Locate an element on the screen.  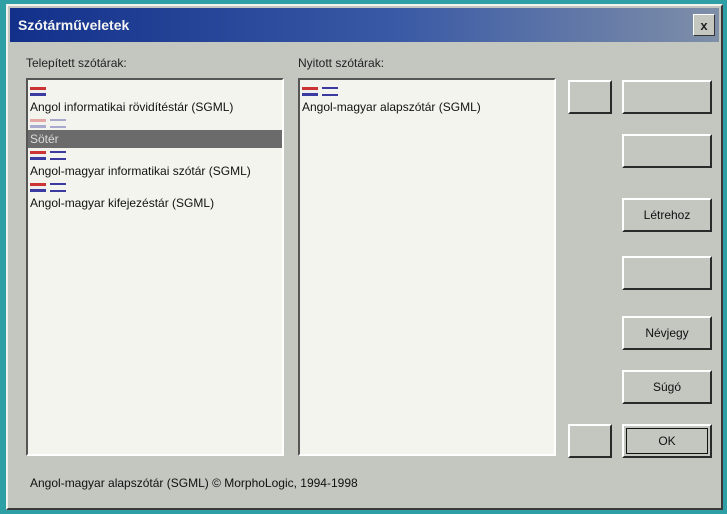
list-item-label: Angol informatikai rövidítéstár (SGML) is located at coordinates (132, 107).